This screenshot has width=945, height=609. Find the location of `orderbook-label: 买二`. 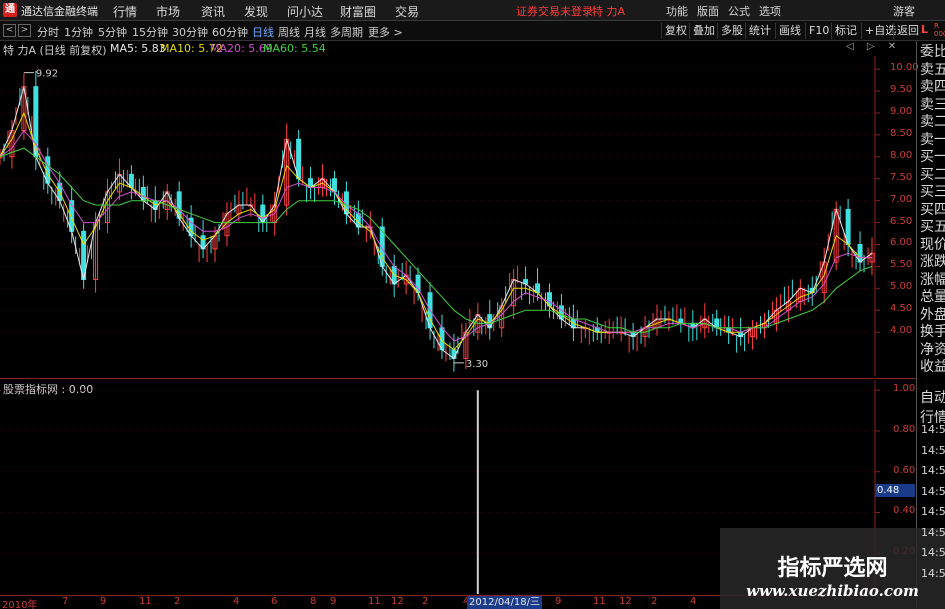

orderbook-label: 买二 is located at coordinates (932, 174).